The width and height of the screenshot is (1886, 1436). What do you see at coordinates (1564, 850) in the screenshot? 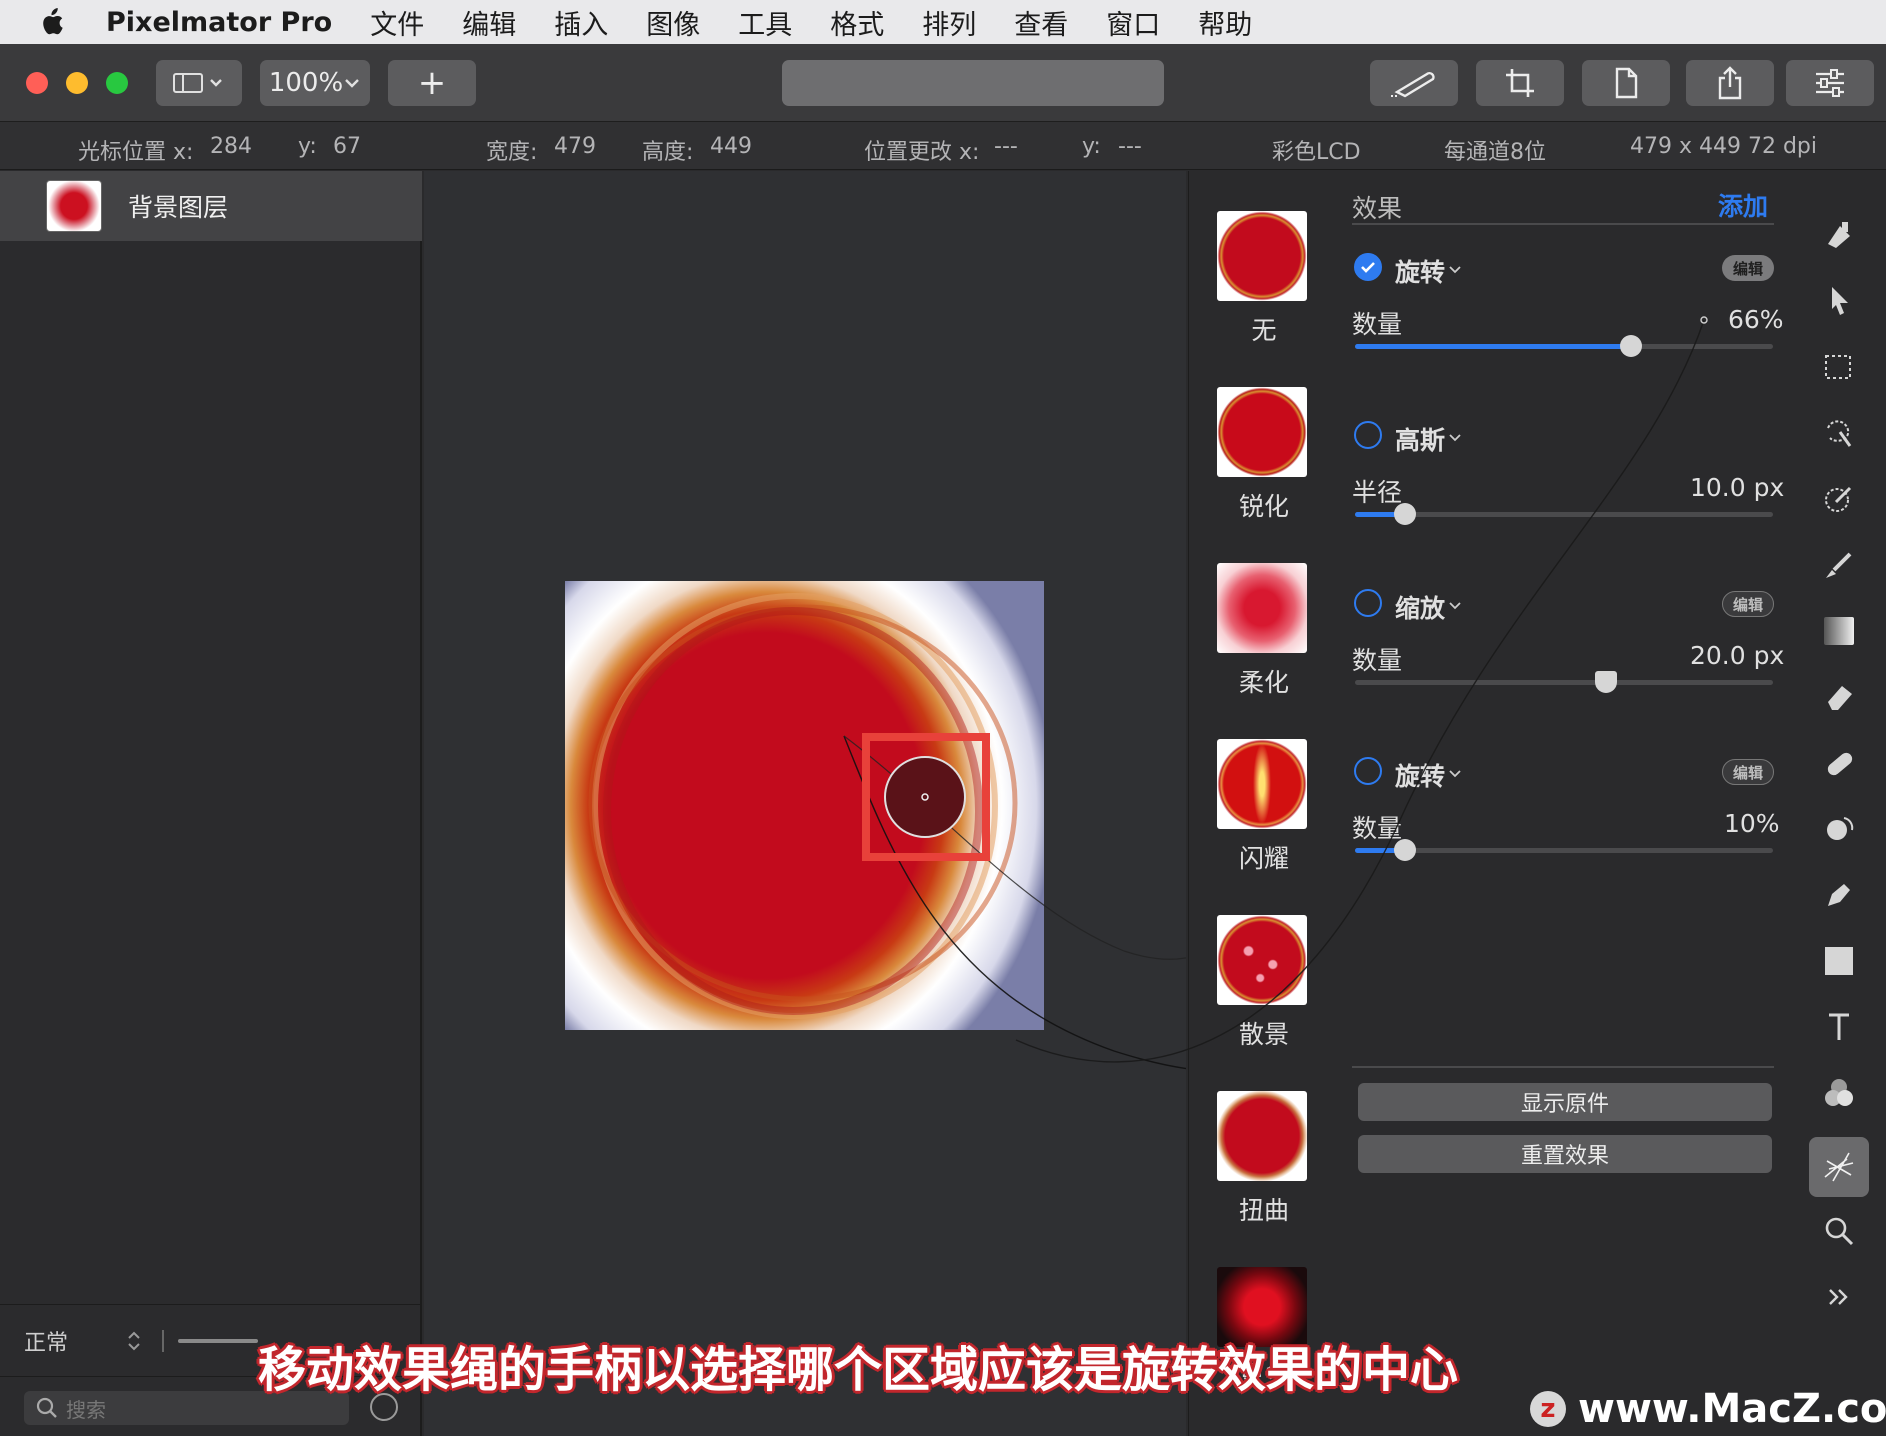
I see `swirl-2-amount-slider` at bounding box center [1564, 850].